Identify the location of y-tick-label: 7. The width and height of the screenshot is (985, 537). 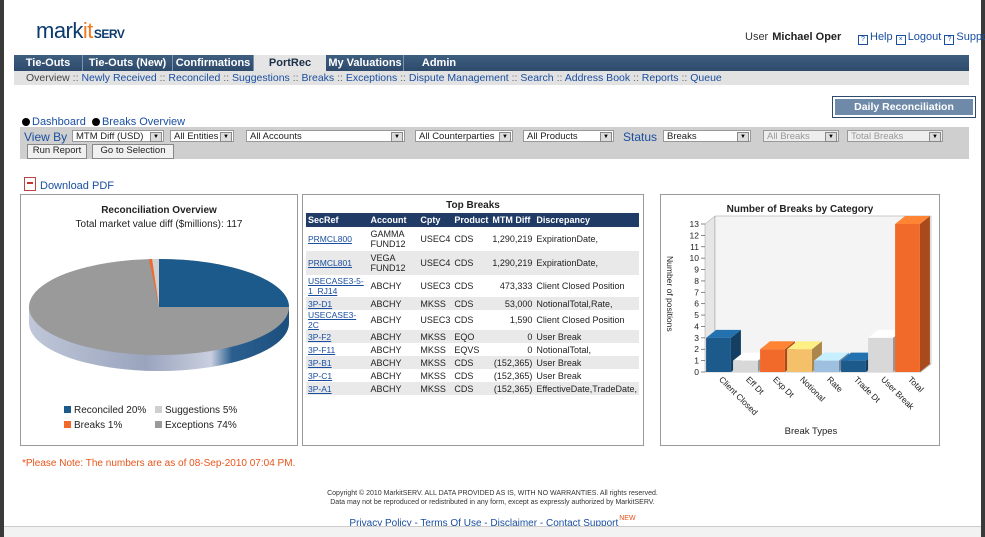
(696, 292).